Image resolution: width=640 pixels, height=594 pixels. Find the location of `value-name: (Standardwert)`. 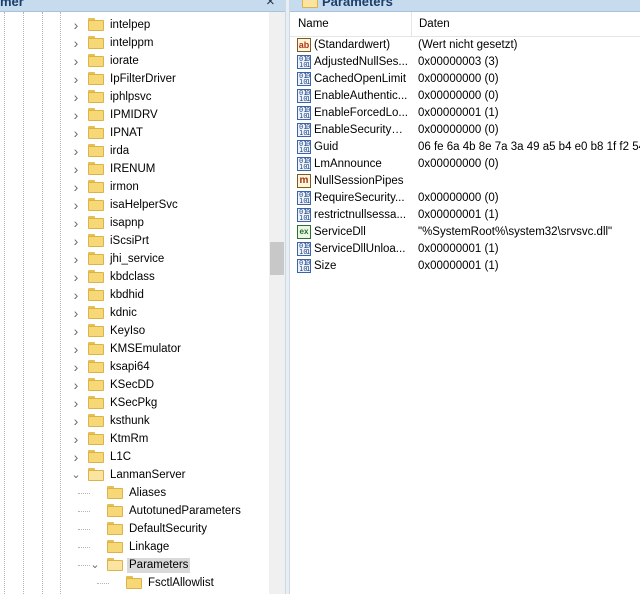

value-name: (Standardwert) is located at coordinates (352, 45).